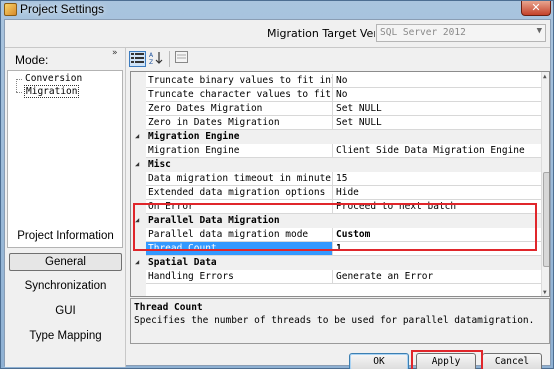 The width and height of the screenshot is (554, 369). Describe the element at coordinates (65, 59) in the screenshot. I see `mode-header: Mode: »` at that location.